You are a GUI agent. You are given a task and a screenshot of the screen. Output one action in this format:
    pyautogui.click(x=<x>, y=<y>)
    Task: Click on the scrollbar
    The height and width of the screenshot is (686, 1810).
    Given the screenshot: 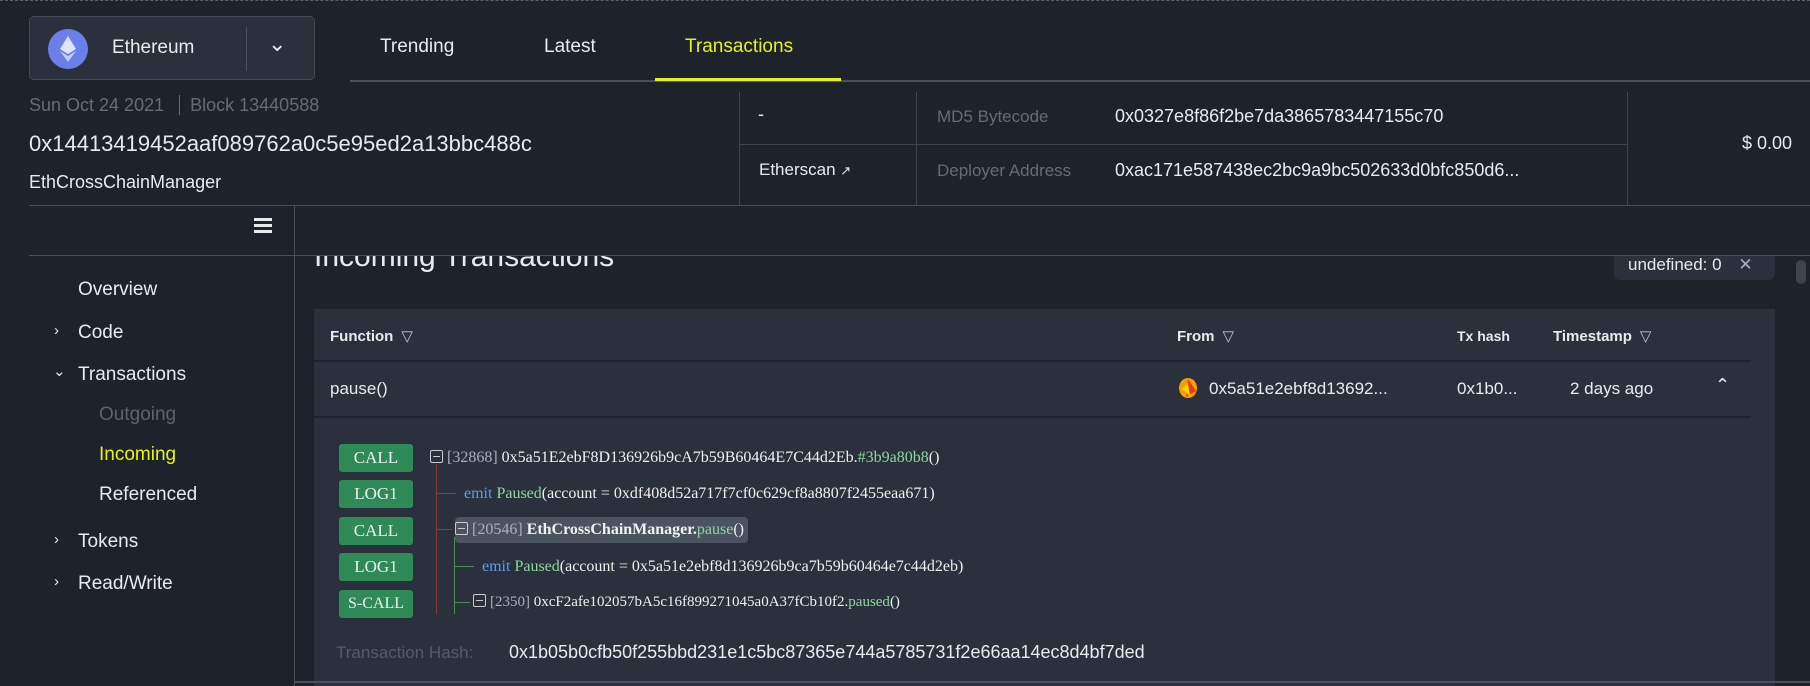 What is the action you would take?
    pyautogui.click(x=1801, y=272)
    